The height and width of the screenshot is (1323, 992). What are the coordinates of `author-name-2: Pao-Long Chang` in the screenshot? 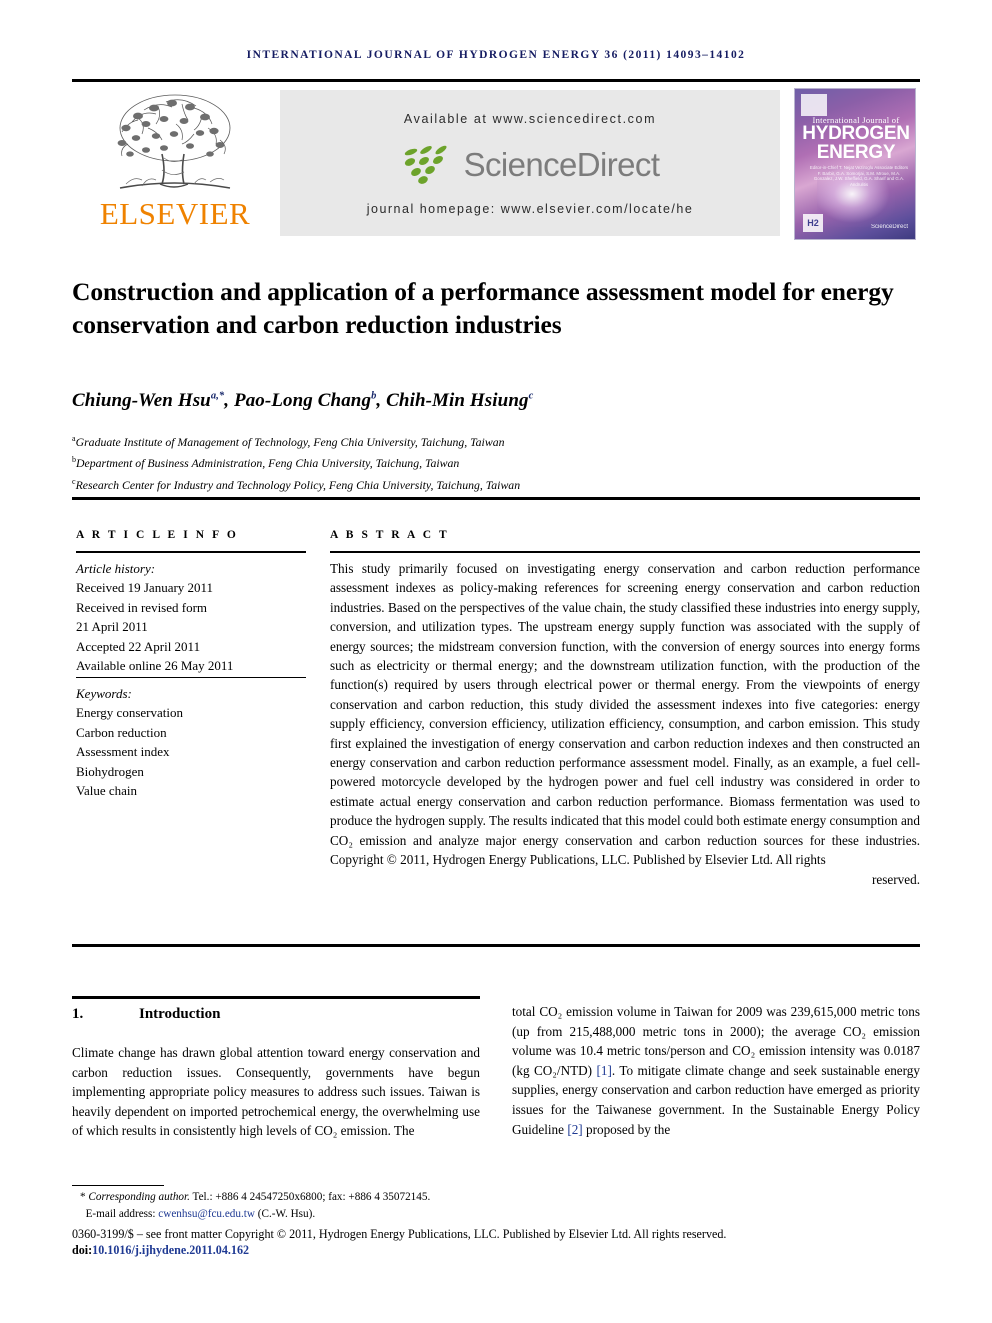 It's located at (302, 400).